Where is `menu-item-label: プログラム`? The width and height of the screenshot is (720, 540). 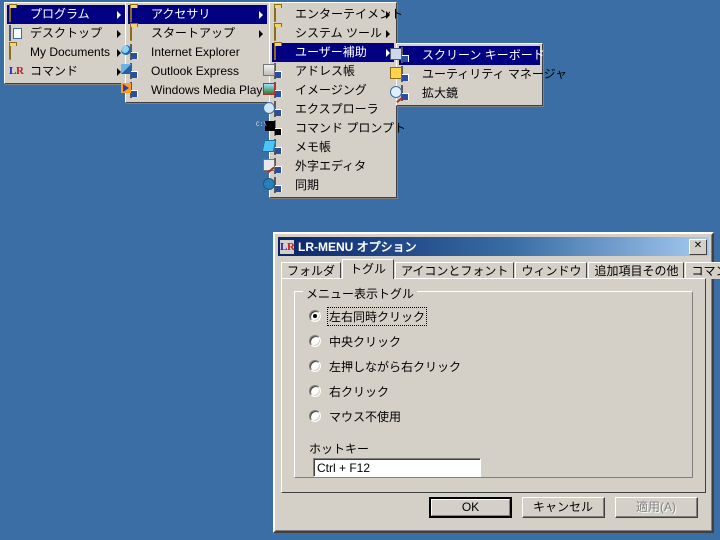
menu-item-label: プログラム is located at coordinates (60, 14).